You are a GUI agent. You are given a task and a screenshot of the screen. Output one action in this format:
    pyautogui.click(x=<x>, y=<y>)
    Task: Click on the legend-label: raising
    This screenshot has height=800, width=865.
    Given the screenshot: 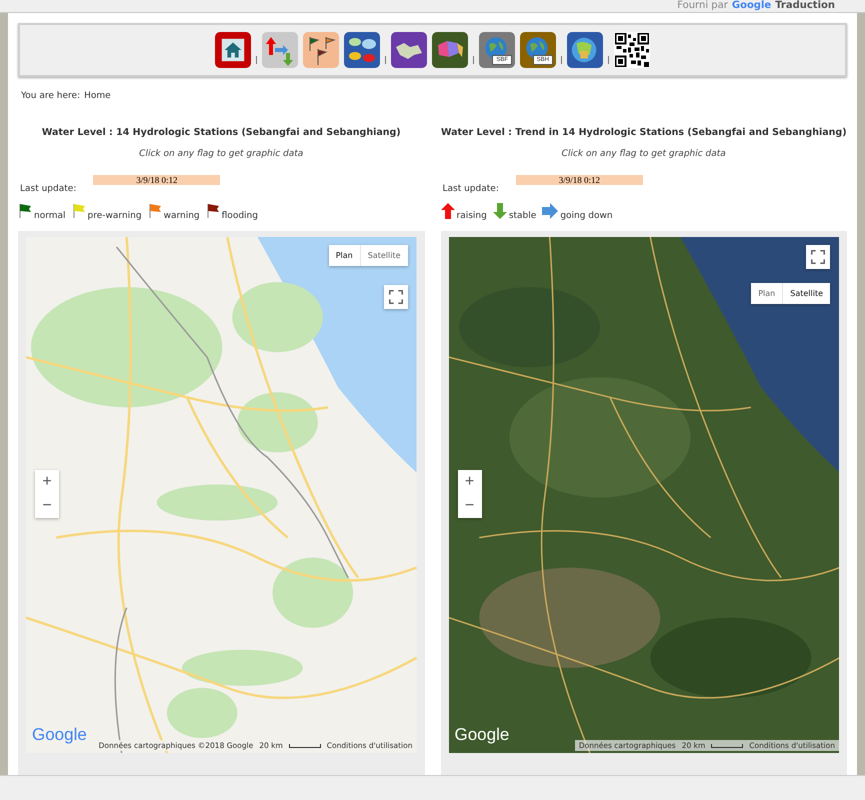 What is the action you would take?
    pyautogui.click(x=471, y=216)
    